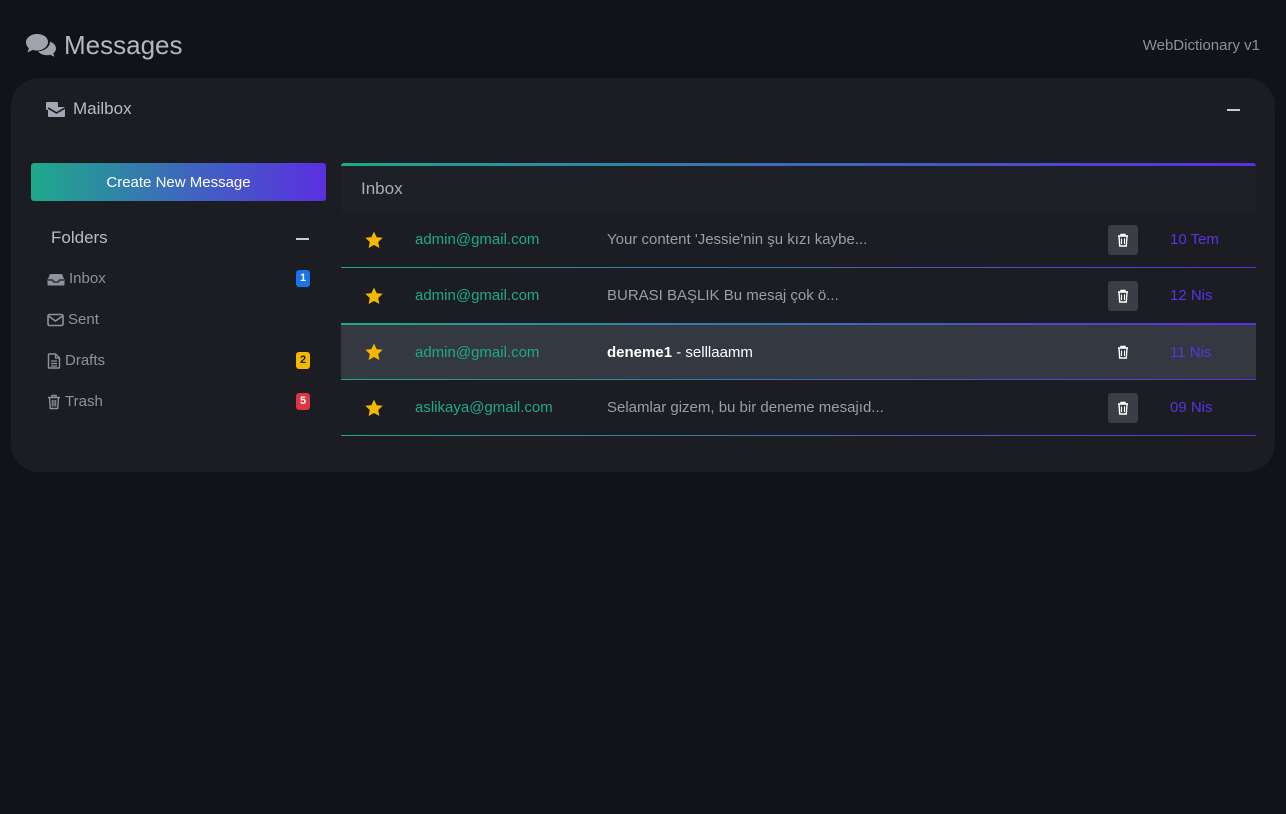  I want to click on message-preview: deneme1 - selllaamm, so click(680, 352).